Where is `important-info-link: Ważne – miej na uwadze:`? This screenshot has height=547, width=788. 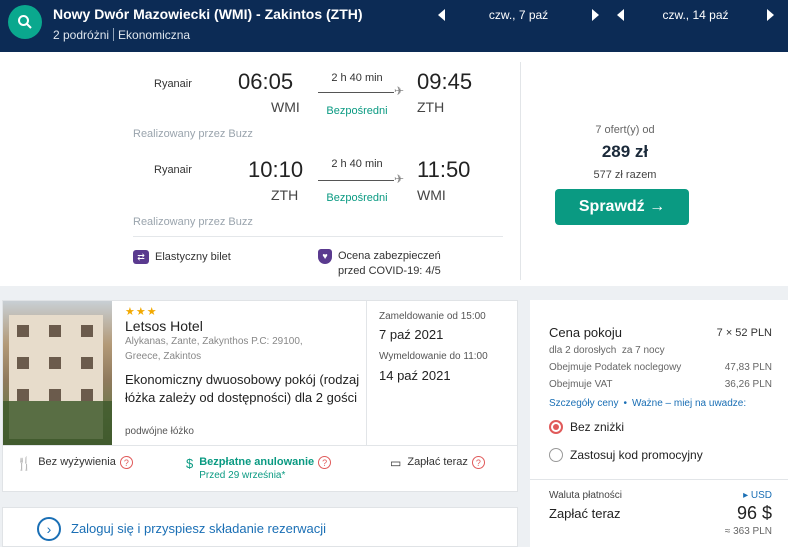 important-info-link: Ważne – miej na uwadze: is located at coordinates (689, 403).